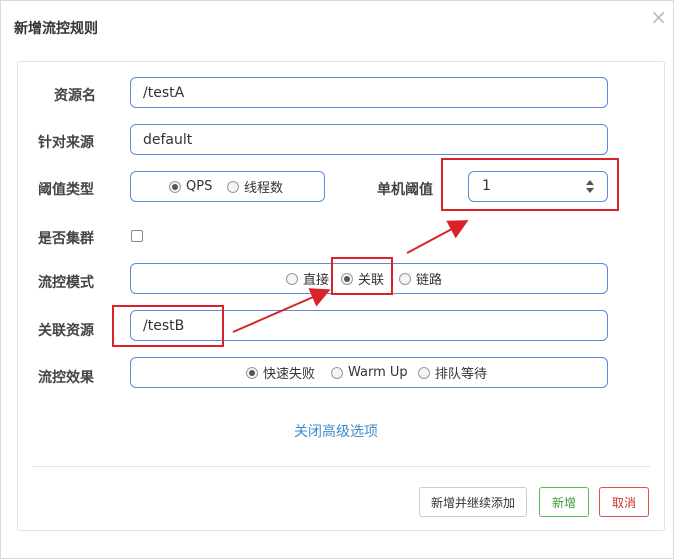 This screenshot has width=674, height=559. I want to click on threshold-type-label: 阈值类型, so click(66, 190).